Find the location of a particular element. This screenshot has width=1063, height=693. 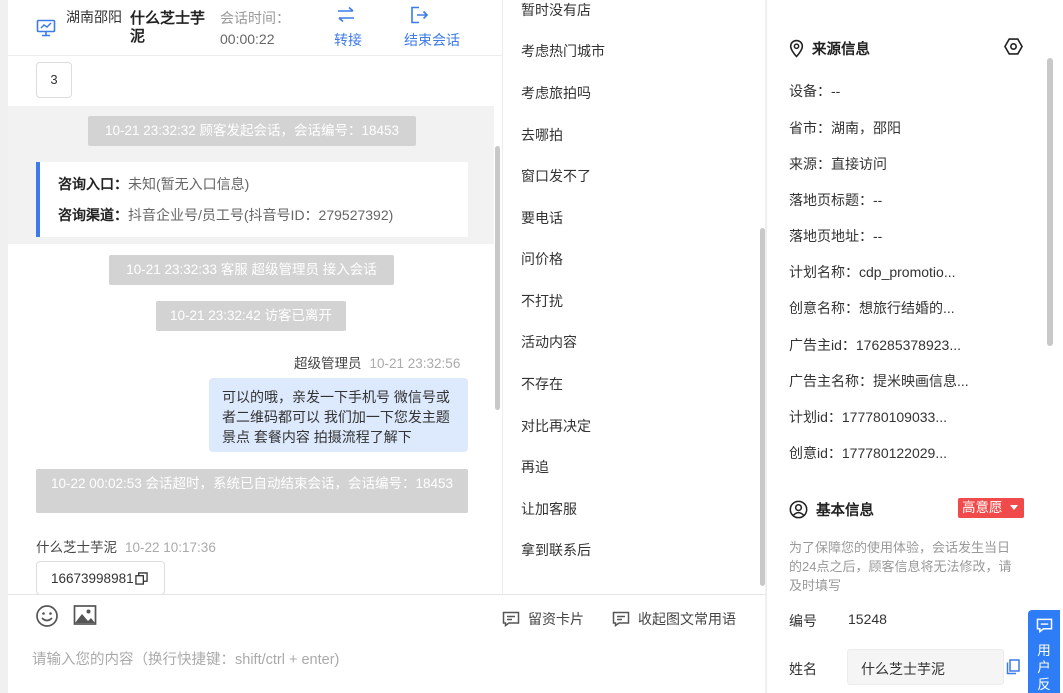

visitor-phone-message: 16673998981 is located at coordinates (100, 577).